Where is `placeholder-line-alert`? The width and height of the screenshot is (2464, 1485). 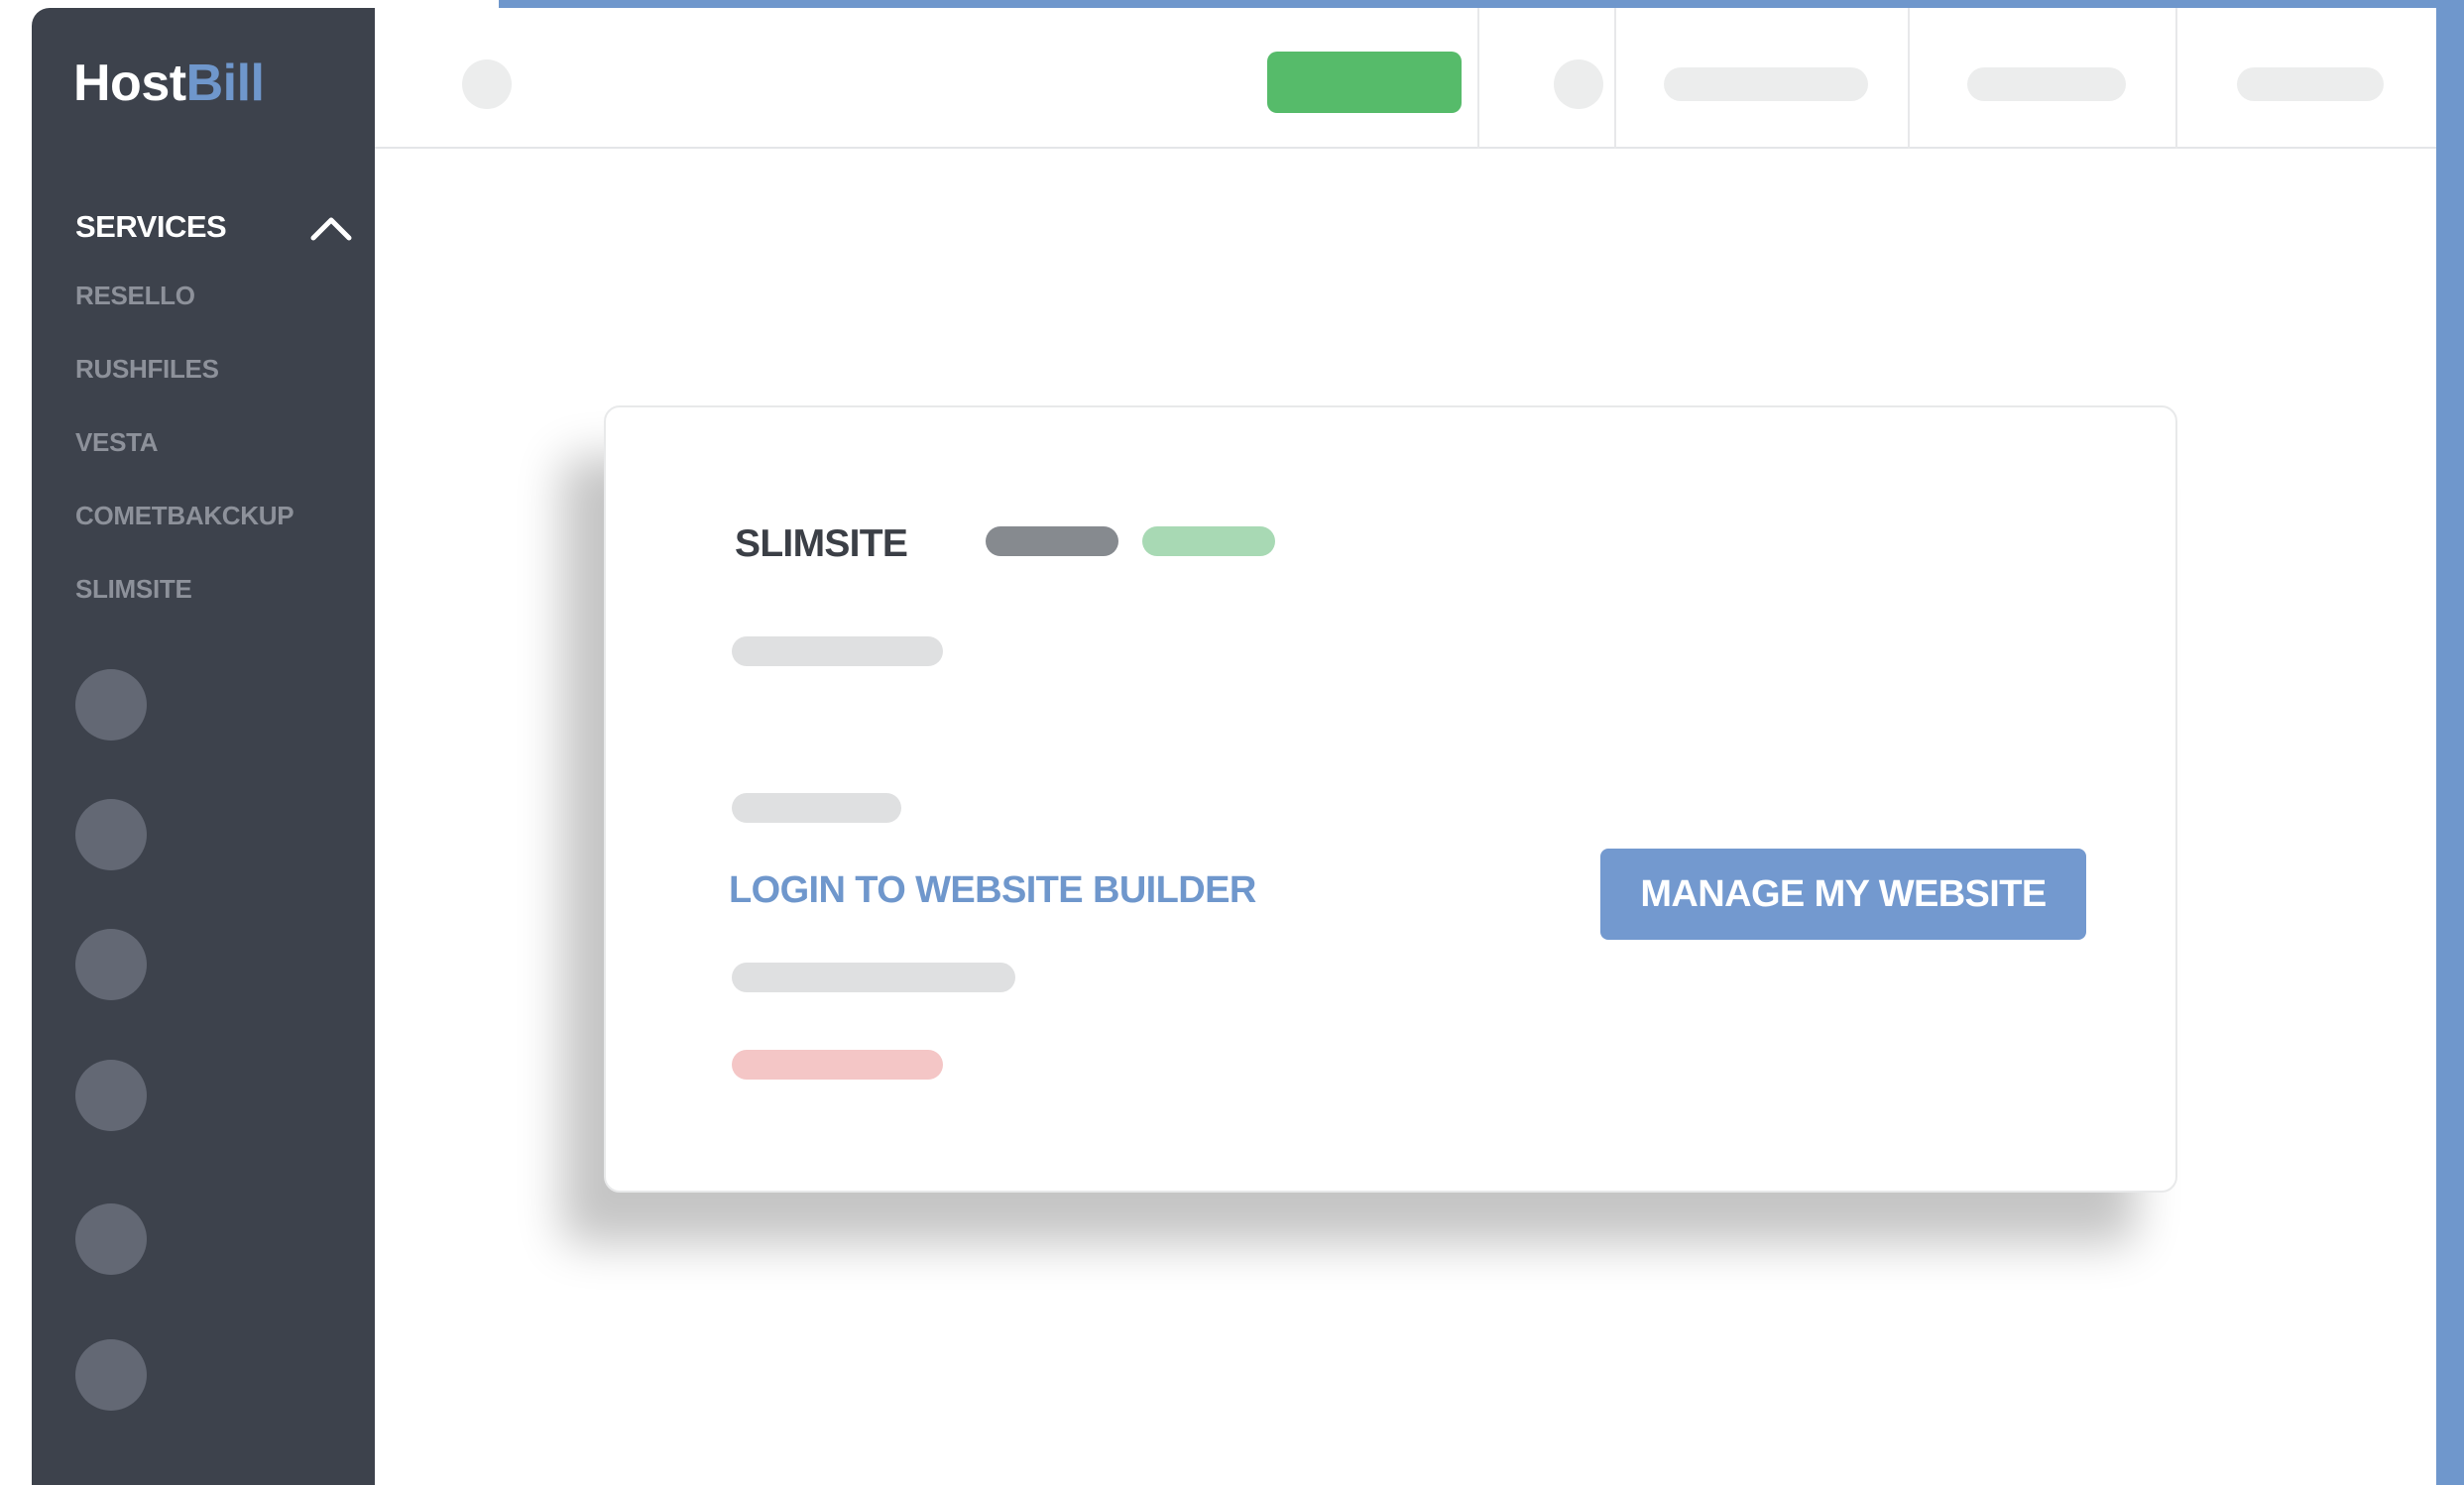 placeholder-line-alert is located at coordinates (837, 1065).